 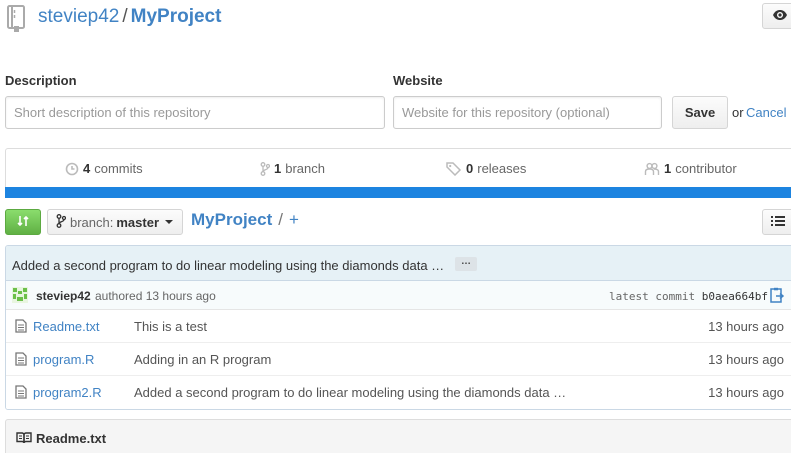 I want to click on commit-sha-link: b0aea664bf, so click(x=735, y=296).